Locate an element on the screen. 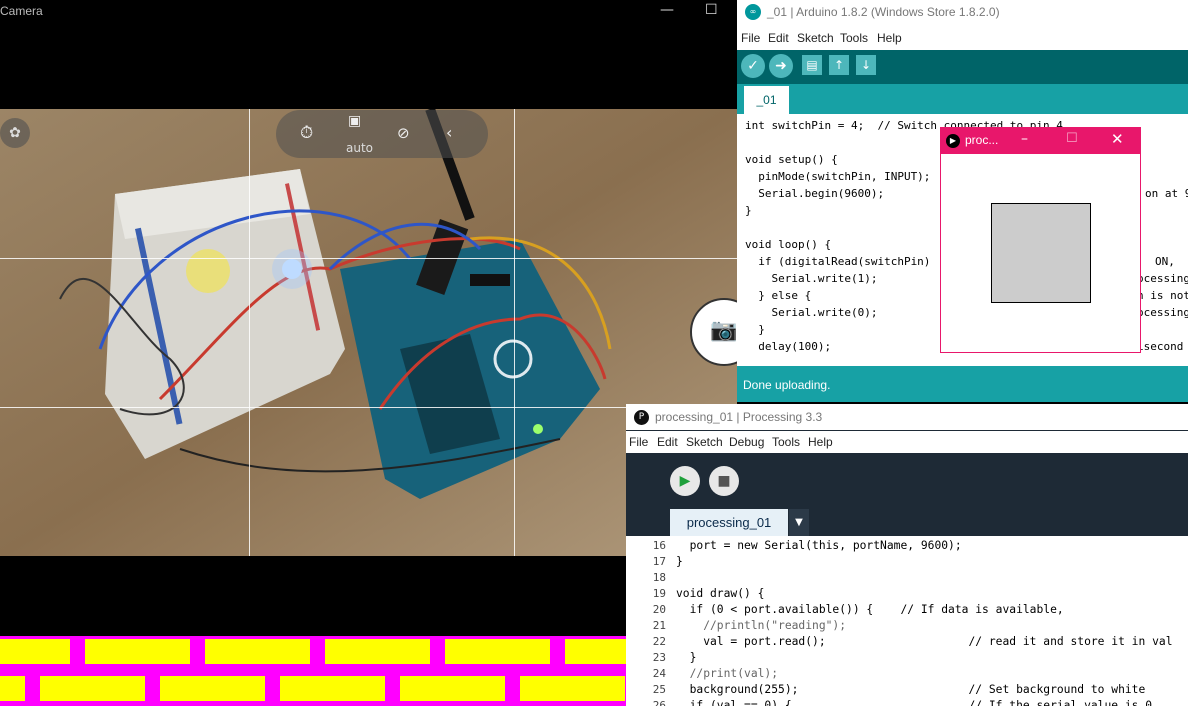 The width and height of the screenshot is (1188, 706). collapse-chevron-icon: ‹ is located at coordinates (449, 132).